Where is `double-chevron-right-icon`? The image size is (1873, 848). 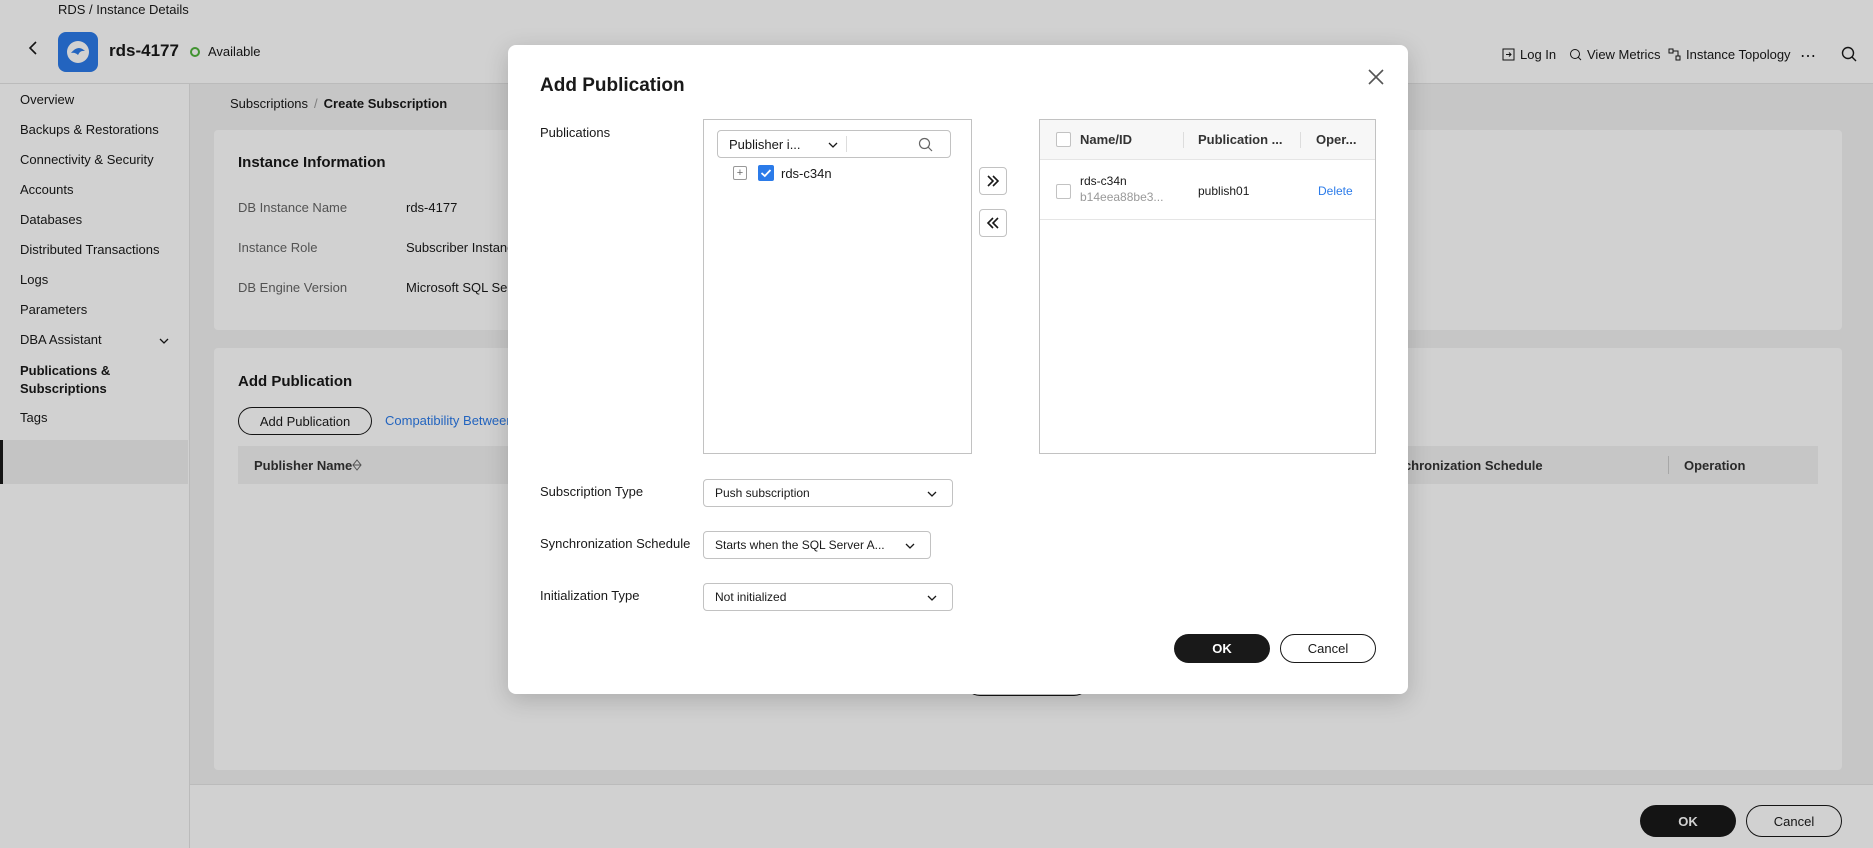
double-chevron-right-icon is located at coordinates (993, 181).